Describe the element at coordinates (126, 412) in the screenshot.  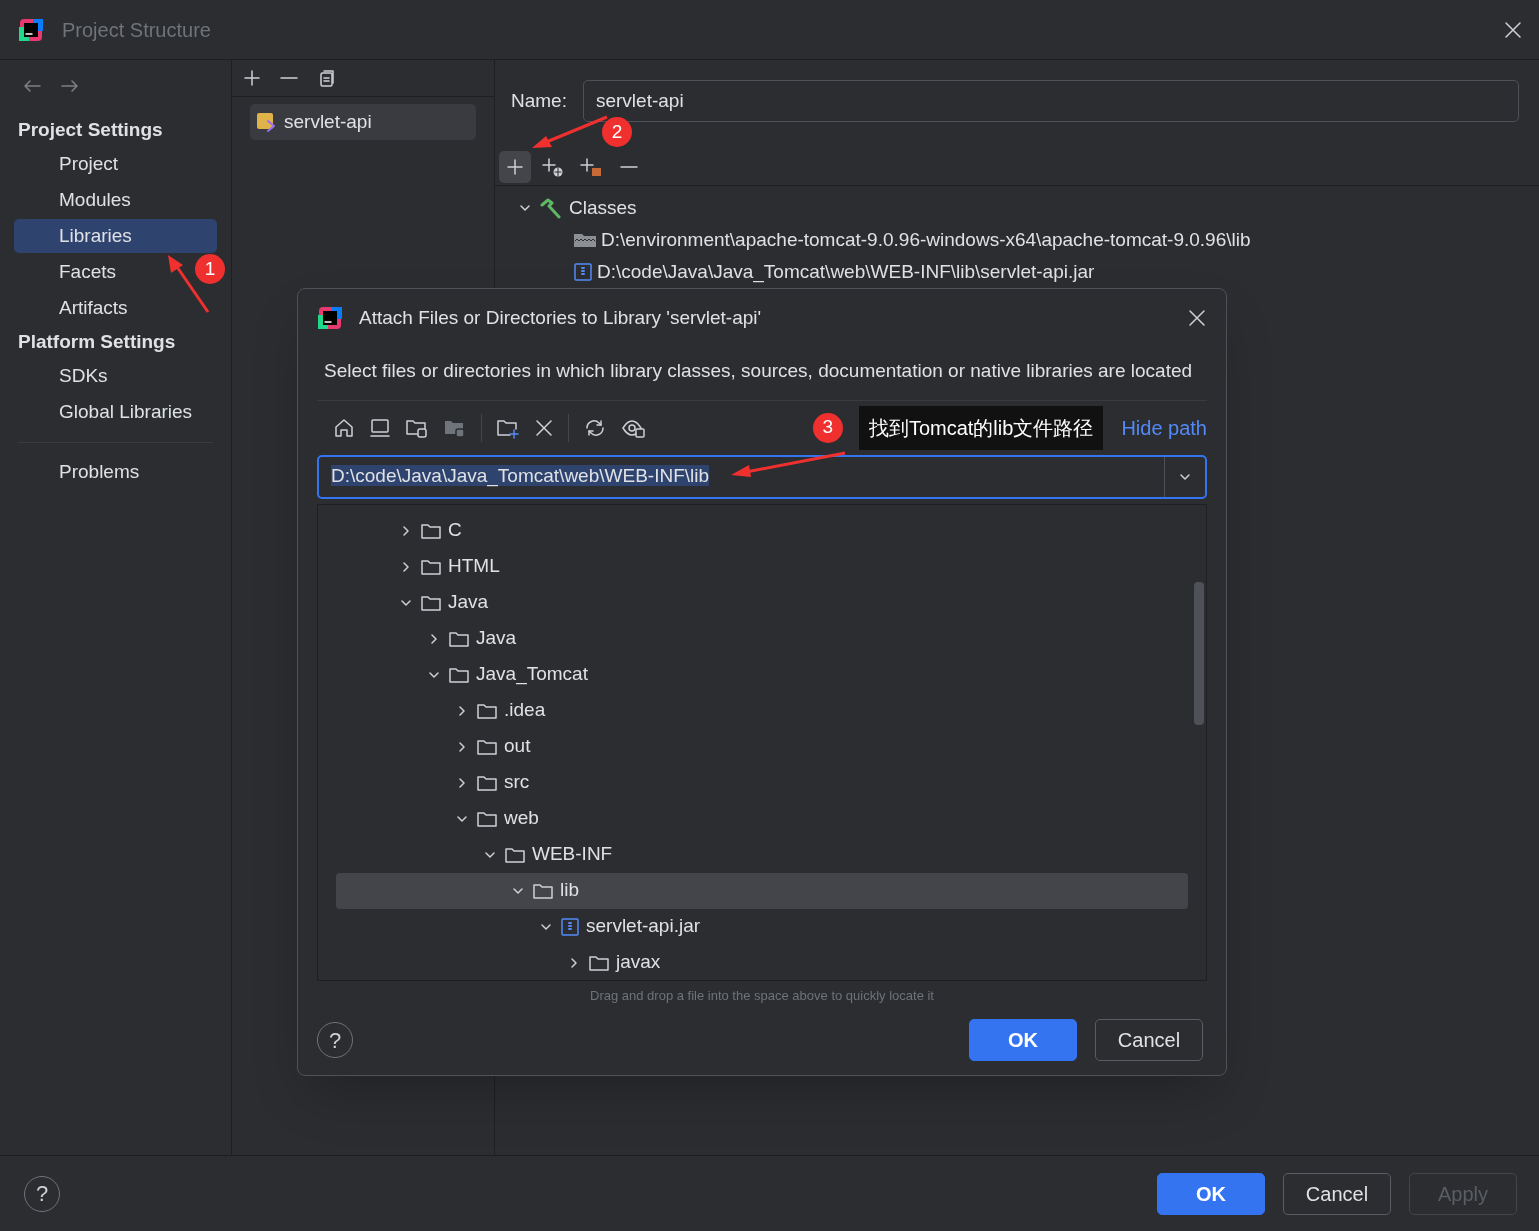
I see `sidebar-item: Global Libraries` at that location.